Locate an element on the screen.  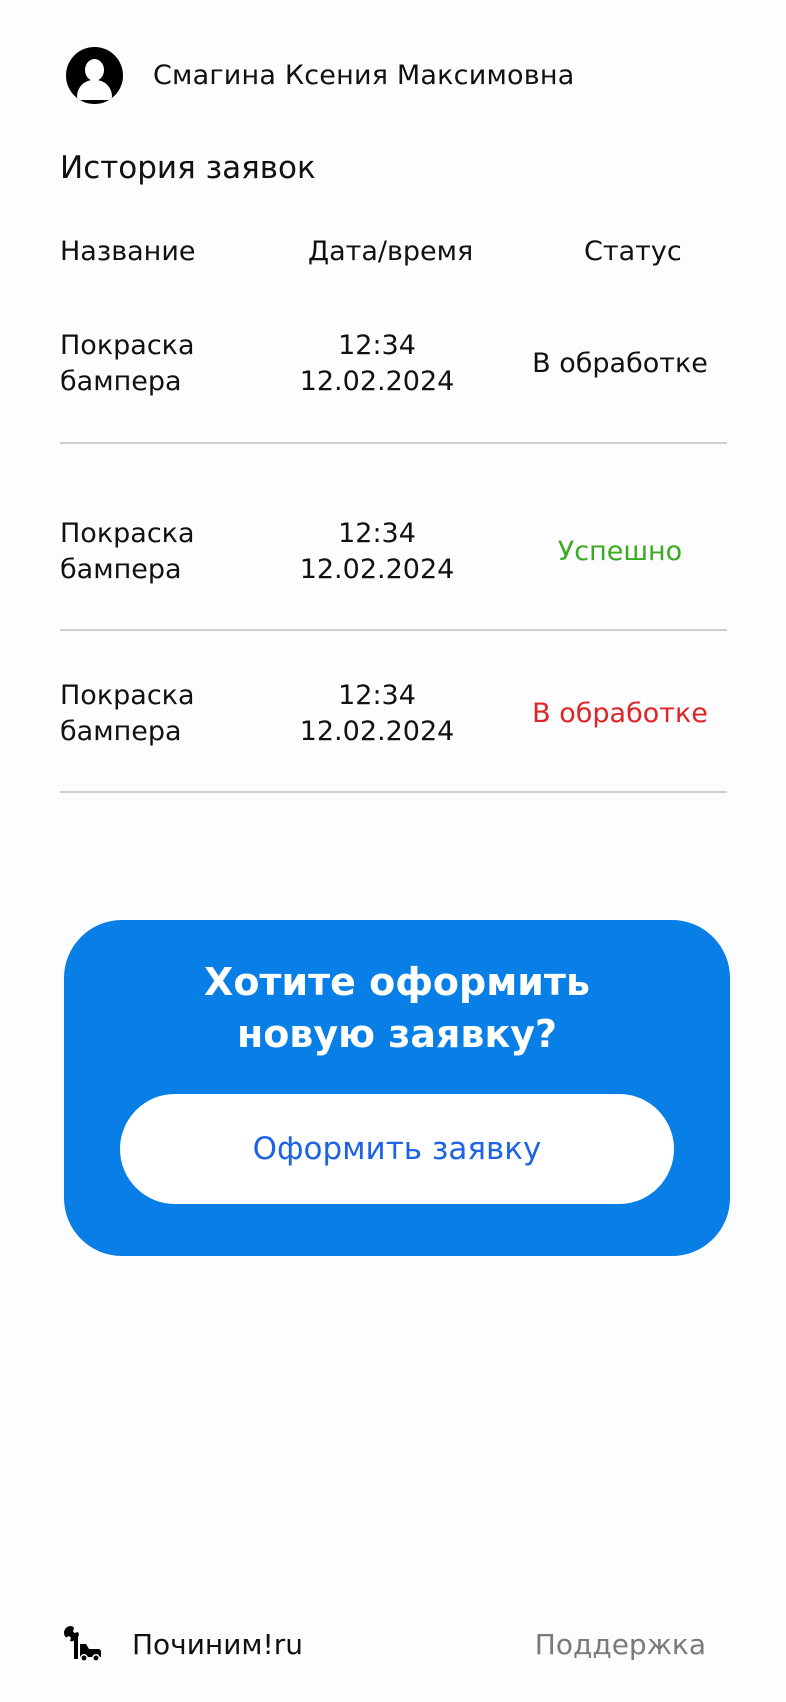
avatar-body-shape is located at coordinates (94, 89).